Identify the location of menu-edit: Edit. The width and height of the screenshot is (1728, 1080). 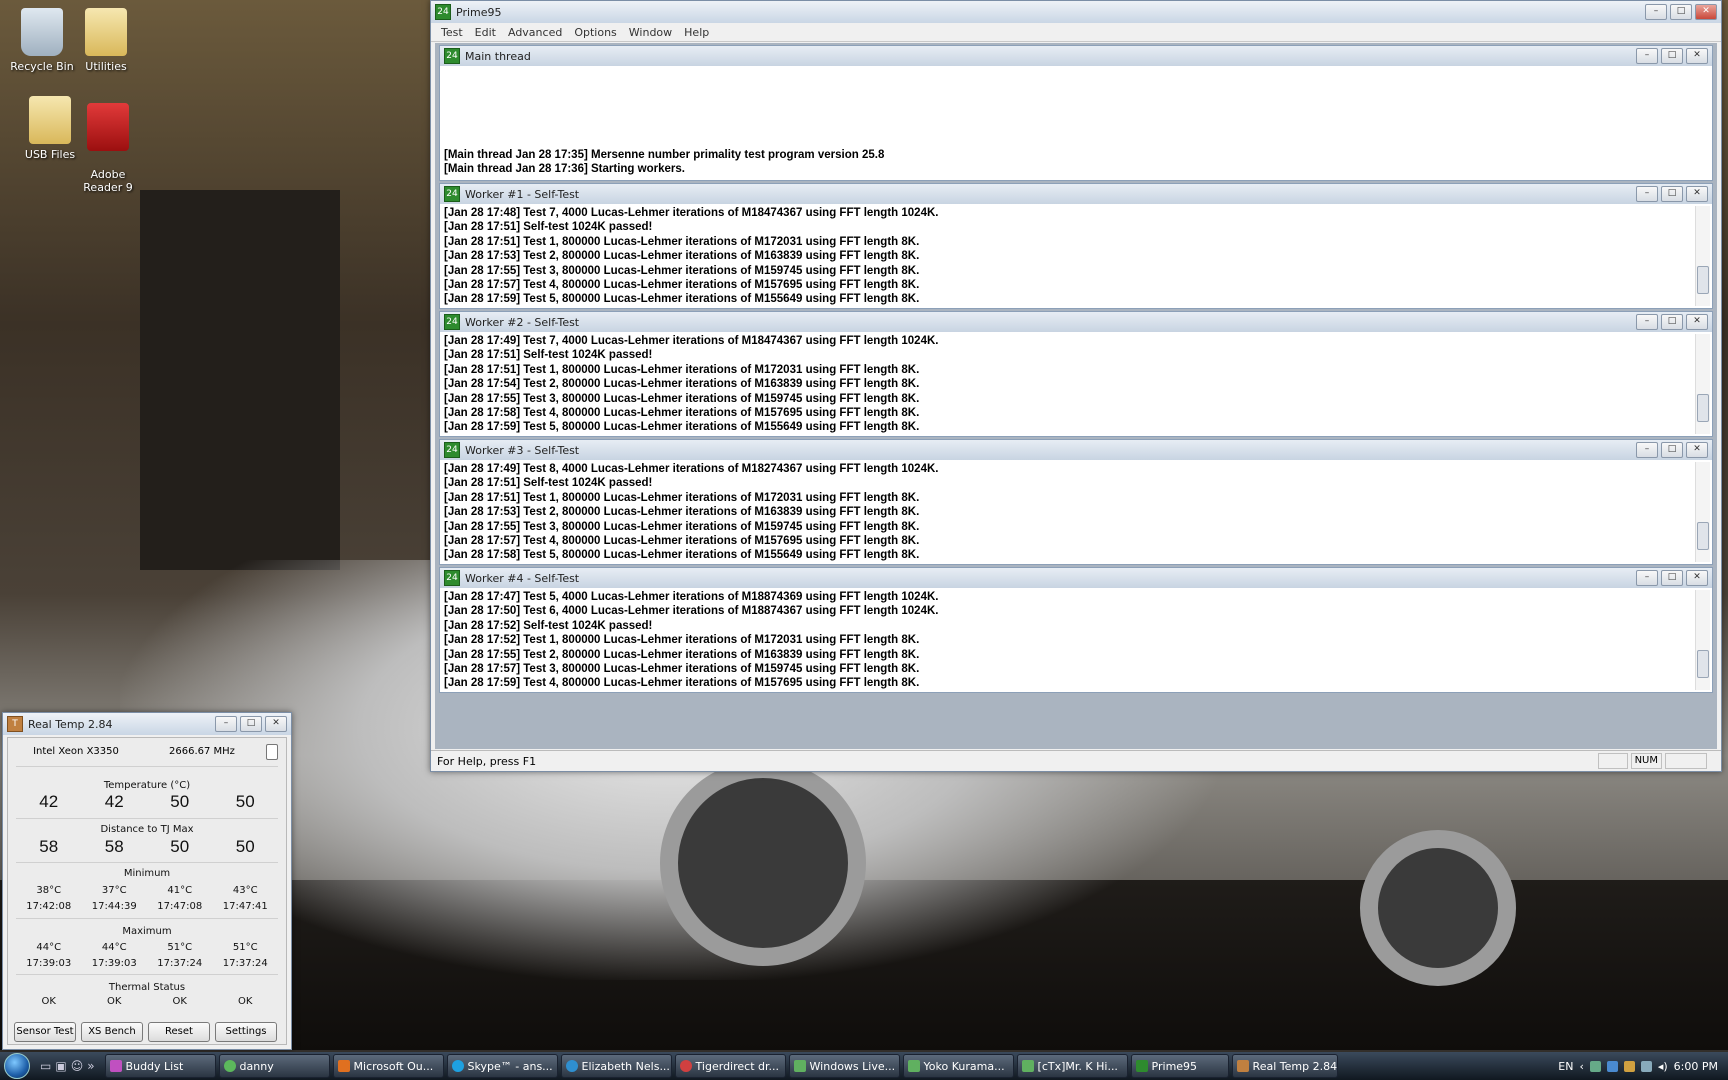
(485, 32).